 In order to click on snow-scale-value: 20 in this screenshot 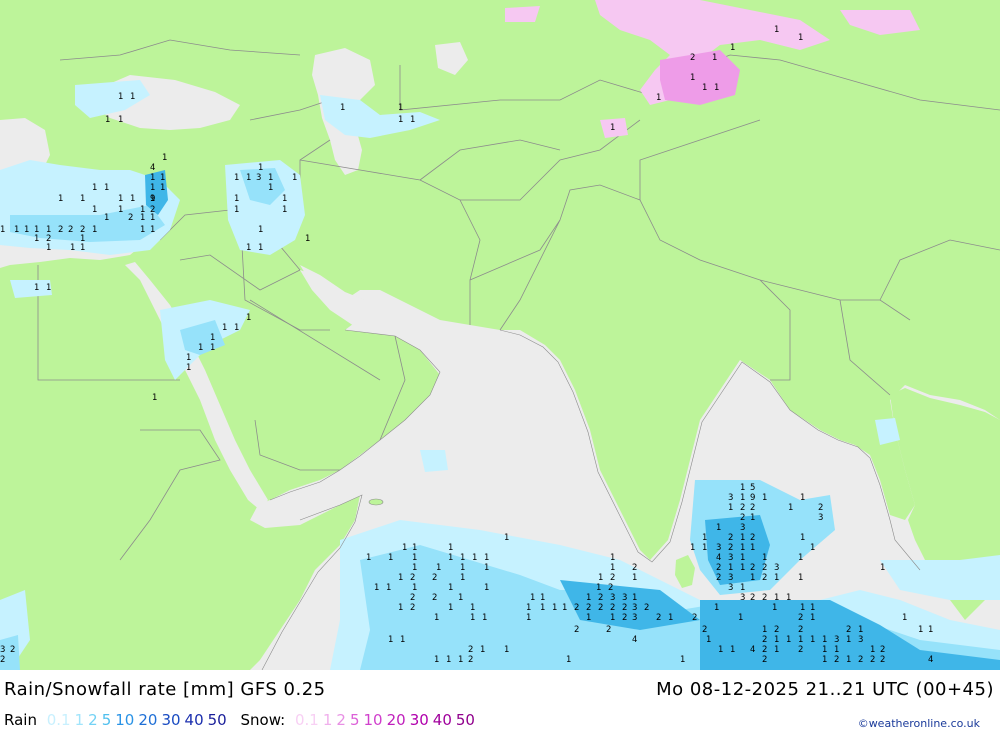, I will do `click(396, 720)`.